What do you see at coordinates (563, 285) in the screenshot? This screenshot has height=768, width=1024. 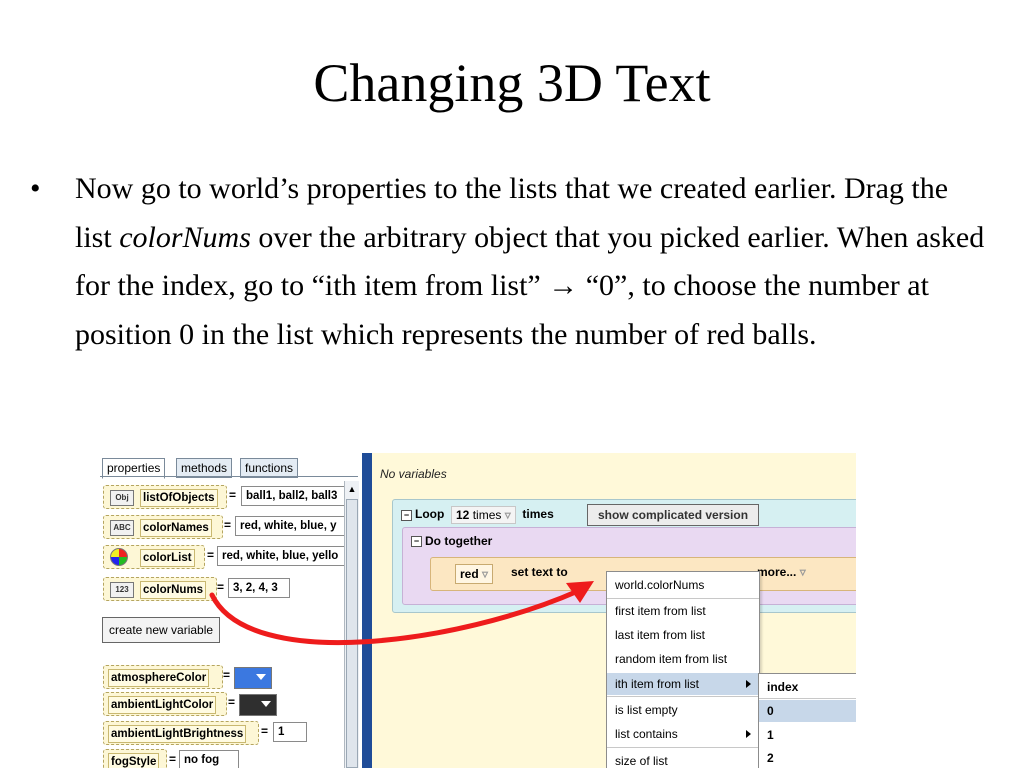 I see `right-arrow-glyph: →` at bounding box center [563, 285].